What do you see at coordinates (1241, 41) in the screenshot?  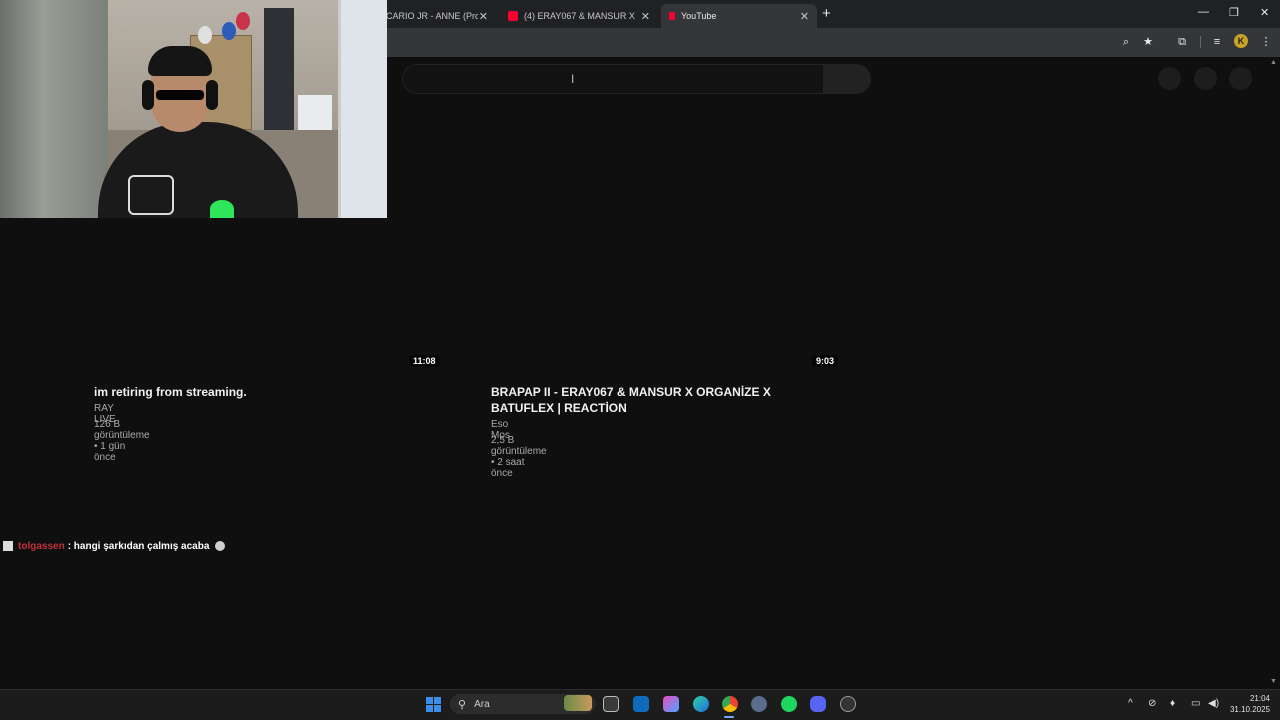 I see `profile-avatar: K` at bounding box center [1241, 41].